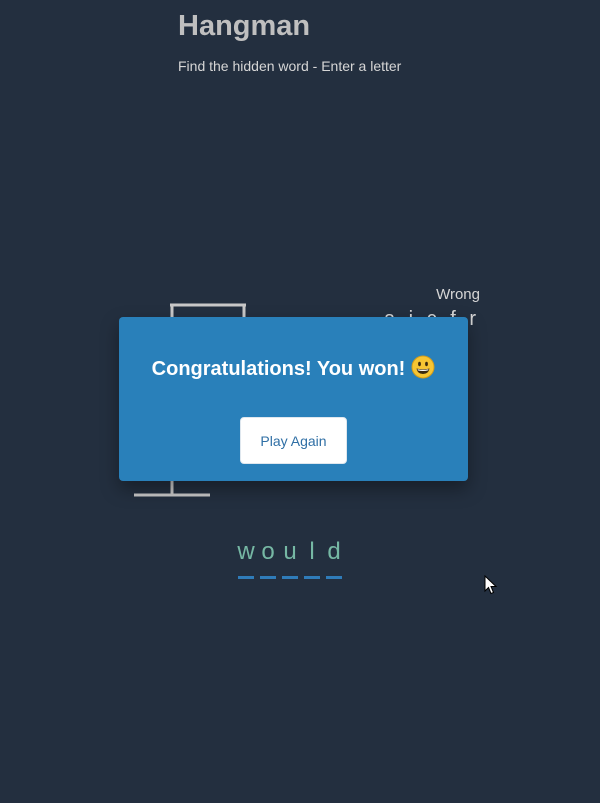 The height and width of the screenshot is (803, 600). I want to click on letter-slot: u, so click(290, 558).